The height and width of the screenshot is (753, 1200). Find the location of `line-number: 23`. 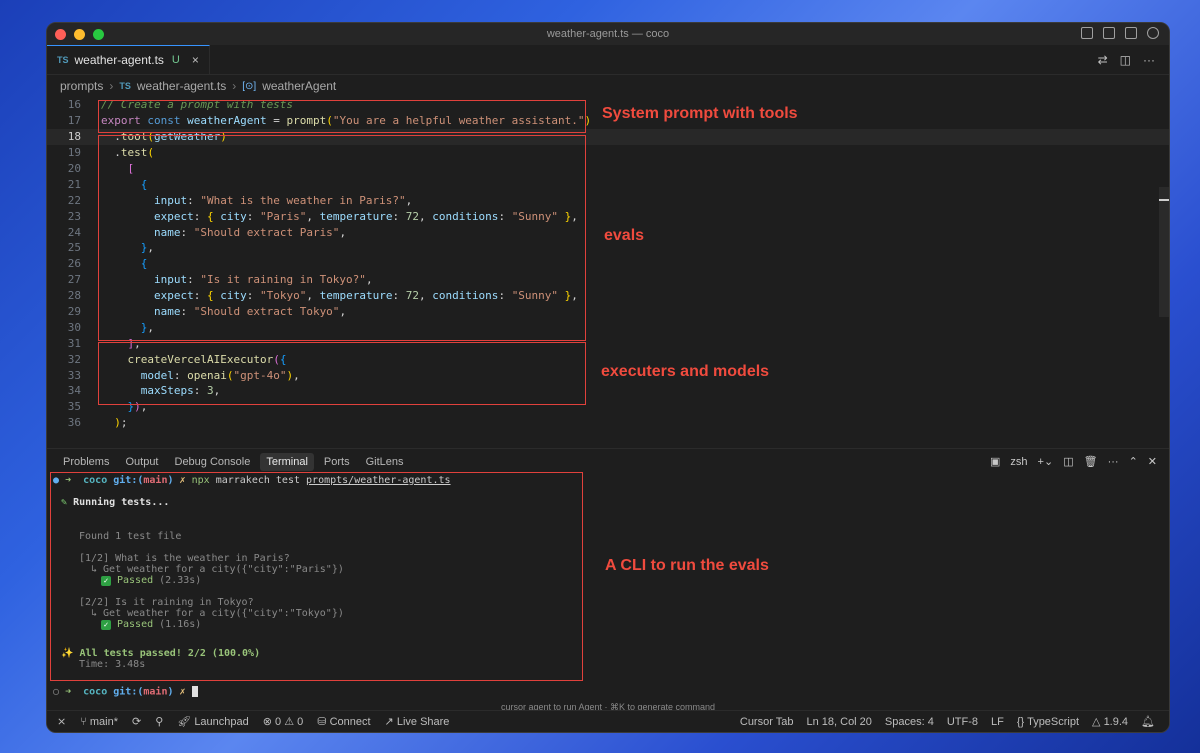

line-number: 23 is located at coordinates (74, 216).